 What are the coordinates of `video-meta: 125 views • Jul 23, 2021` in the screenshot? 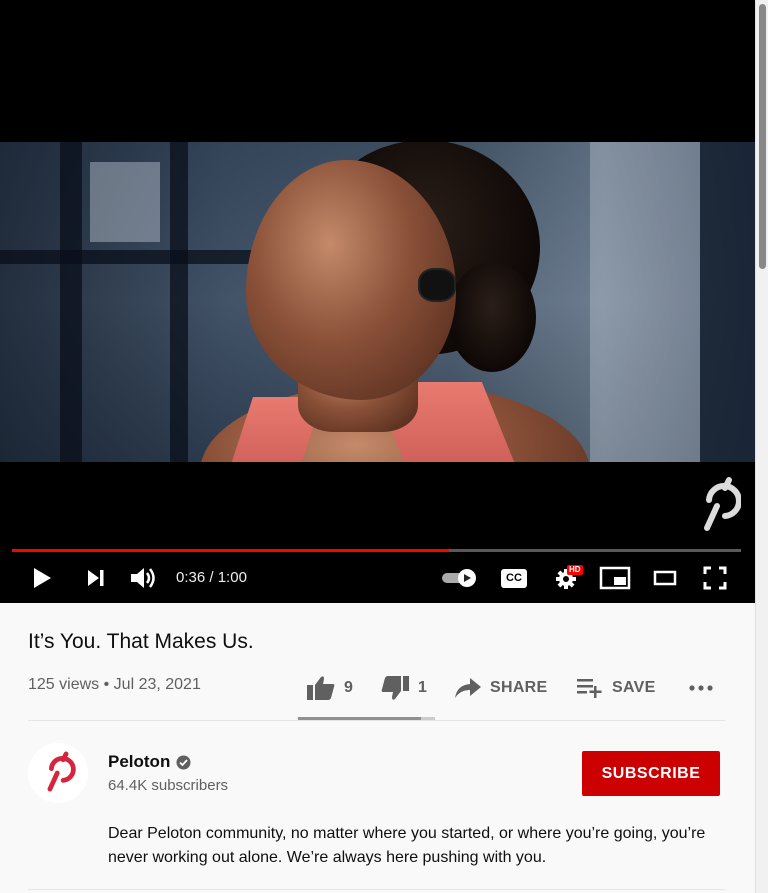 It's located at (114, 685).